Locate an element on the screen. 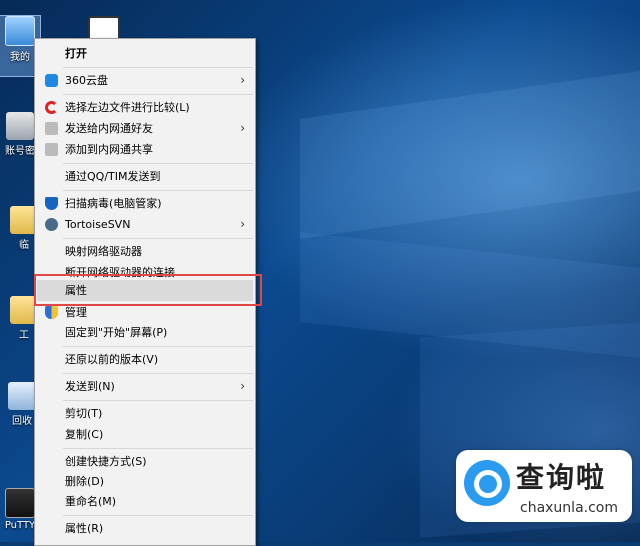  chaxunla-watermark: 查询啦 chaxunla.com is located at coordinates (544, 486).